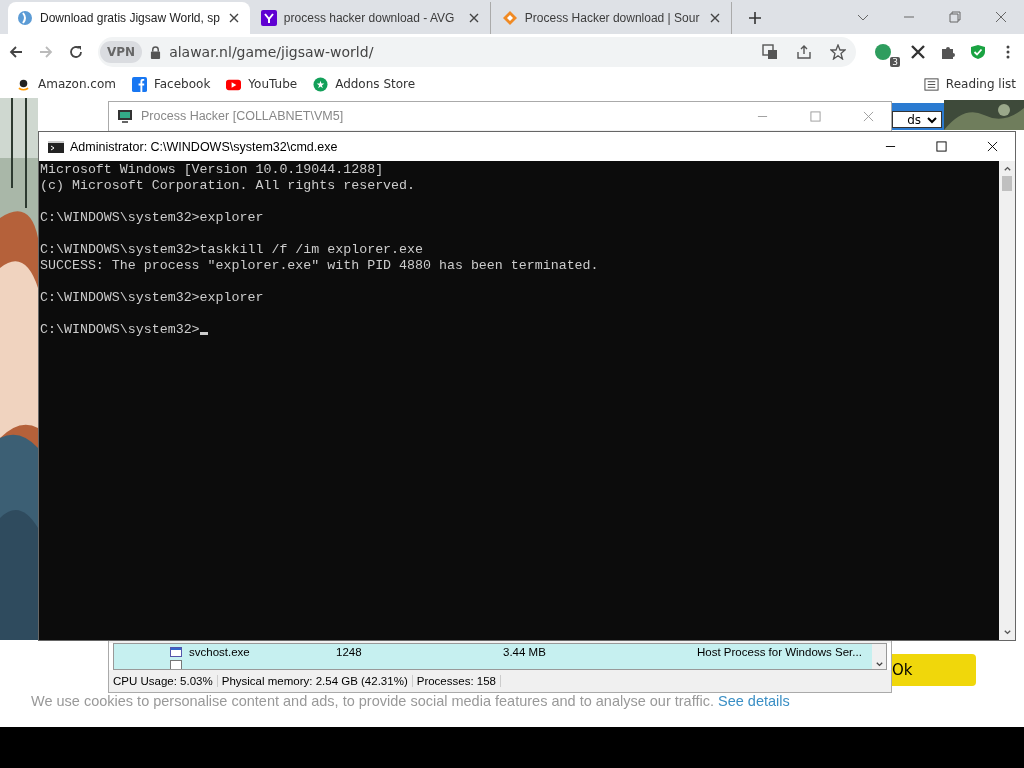  Describe the element at coordinates (176, 652) in the screenshot. I see `window-icon` at that location.